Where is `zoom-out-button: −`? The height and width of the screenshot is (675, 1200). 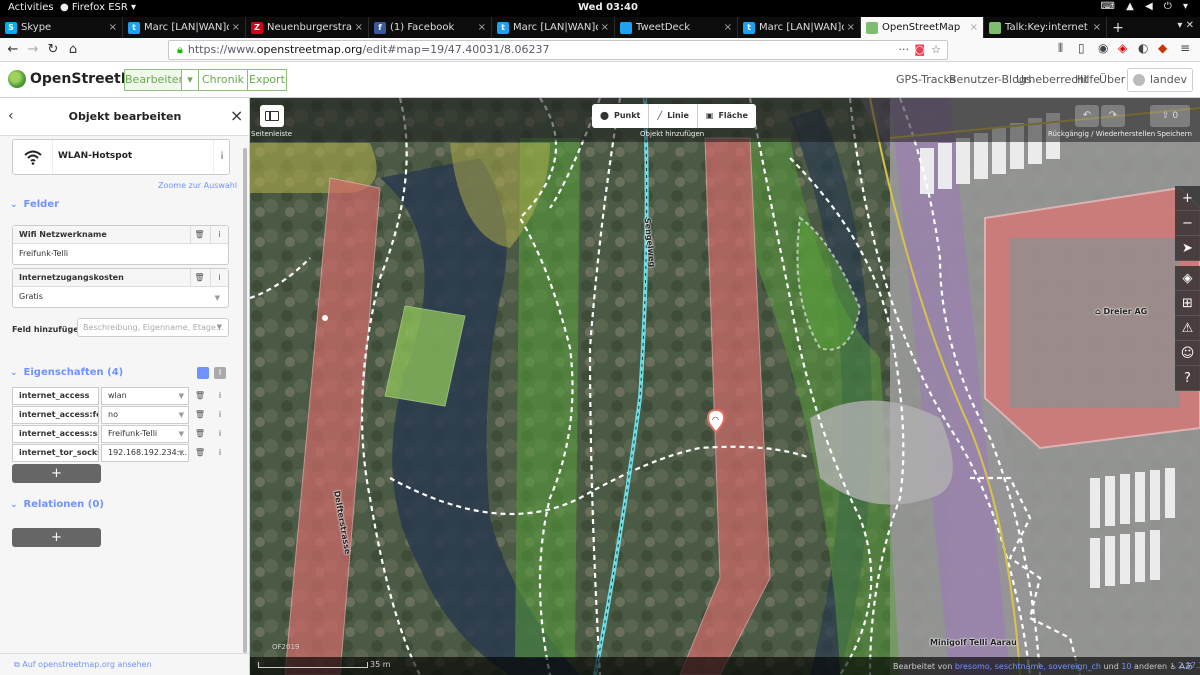
zoom-out-button: − is located at coordinates (1187, 223).